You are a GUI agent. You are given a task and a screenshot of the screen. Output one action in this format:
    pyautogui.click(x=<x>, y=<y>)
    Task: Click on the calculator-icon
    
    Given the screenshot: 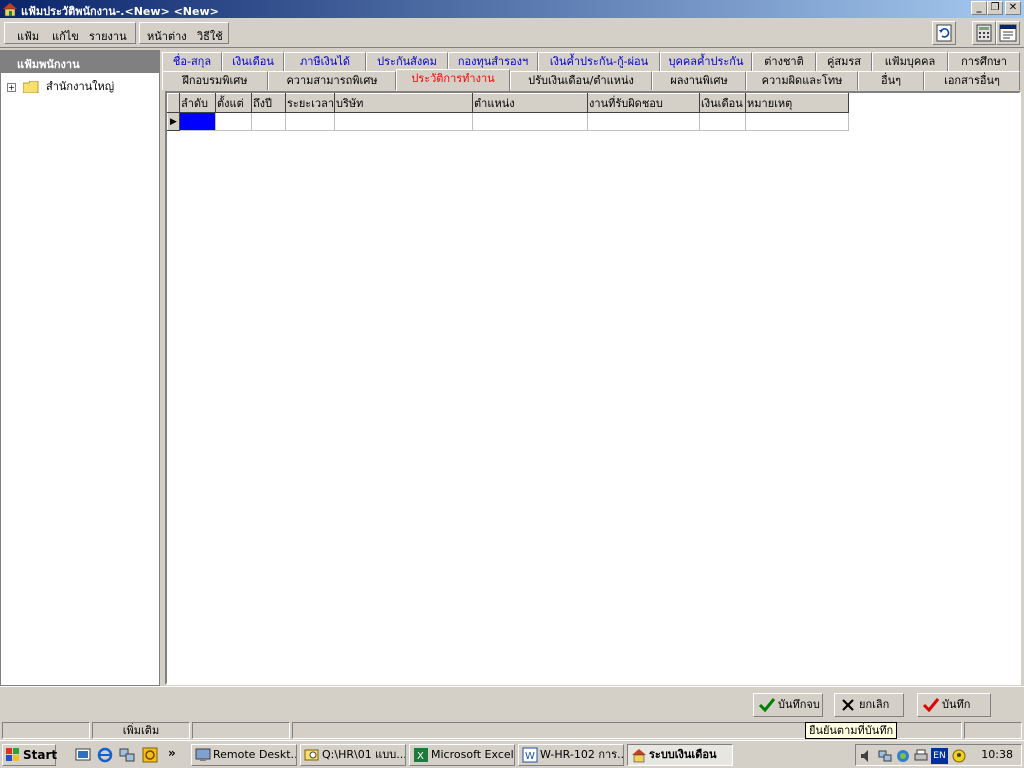 What is the action you would take?
    pyautogui.click(x=984, y=33)
    